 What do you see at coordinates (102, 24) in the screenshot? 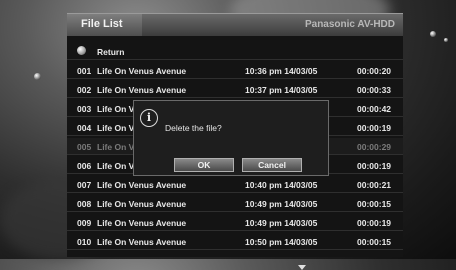
I see `page-title: File List` at bounding box center [102, 24].